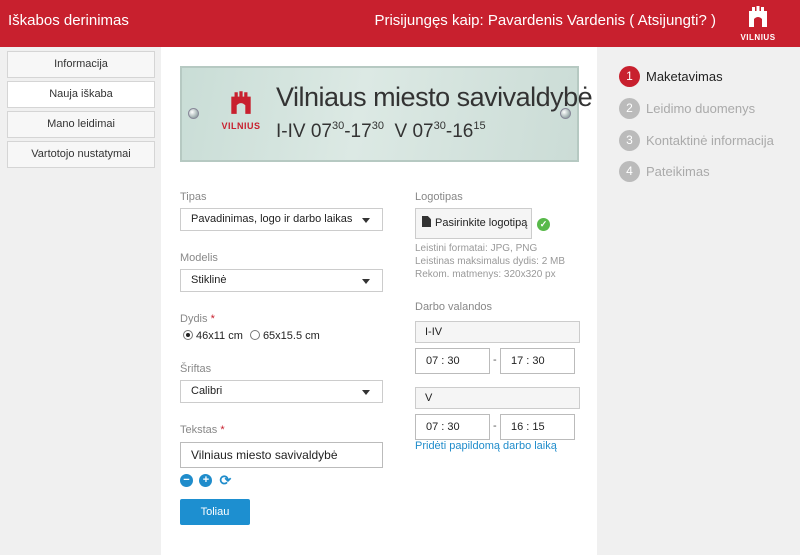 The height and width of the screenshot is (555, 800). What do you see at coordinates (338, 126) in the screenshot?
I see `preview-from-m-1: 30` at bounding box center [338, 126].